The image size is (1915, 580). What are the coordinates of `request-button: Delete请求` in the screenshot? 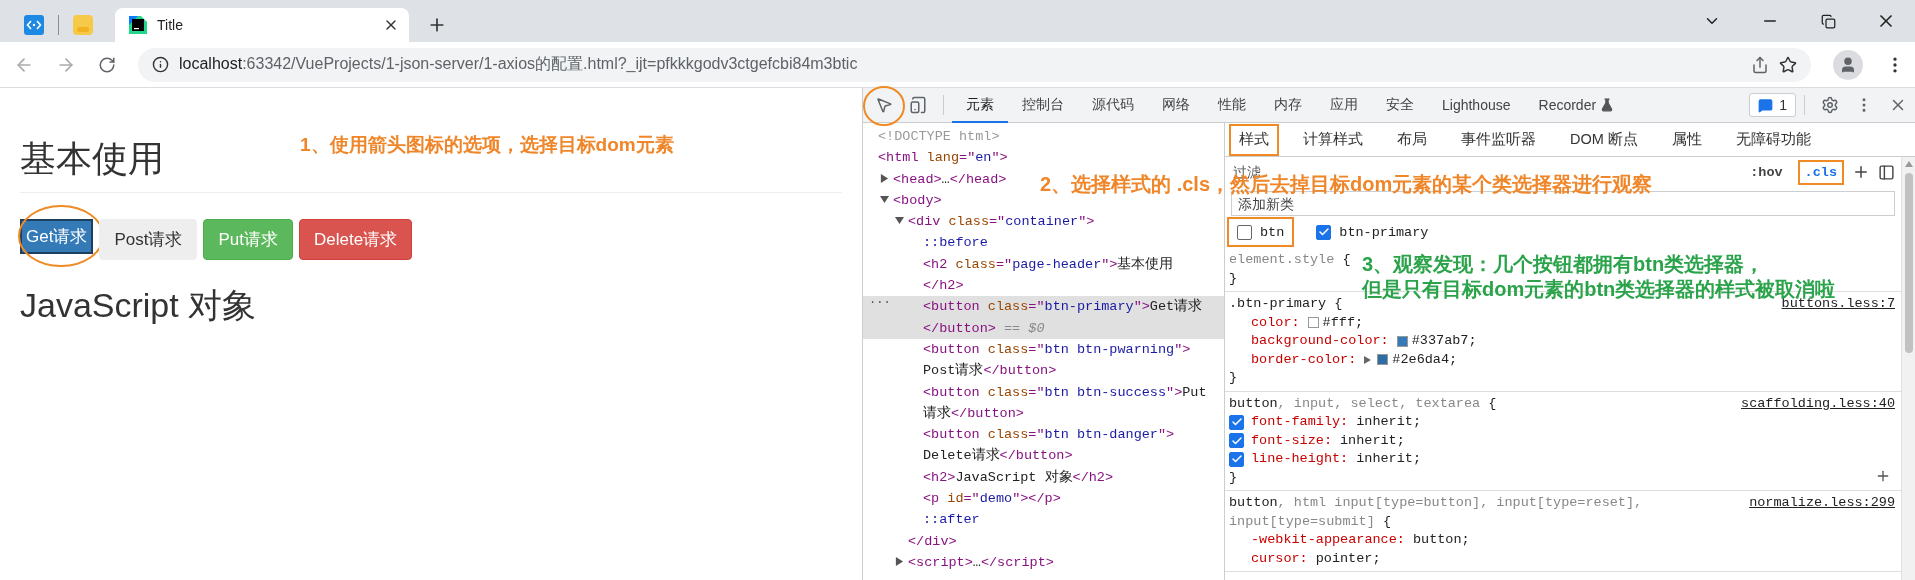 It's located at (355, 239).